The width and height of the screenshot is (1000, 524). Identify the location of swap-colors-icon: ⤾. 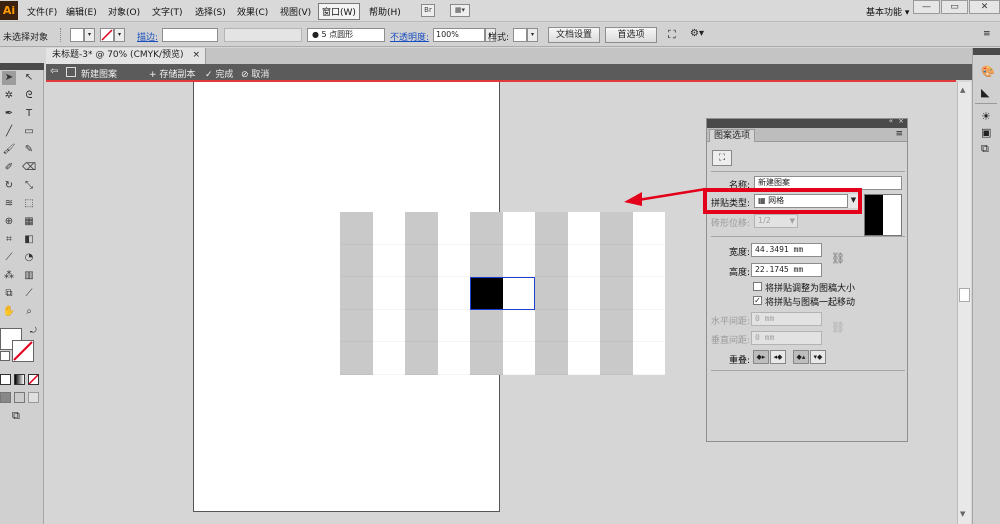
(33, 331).